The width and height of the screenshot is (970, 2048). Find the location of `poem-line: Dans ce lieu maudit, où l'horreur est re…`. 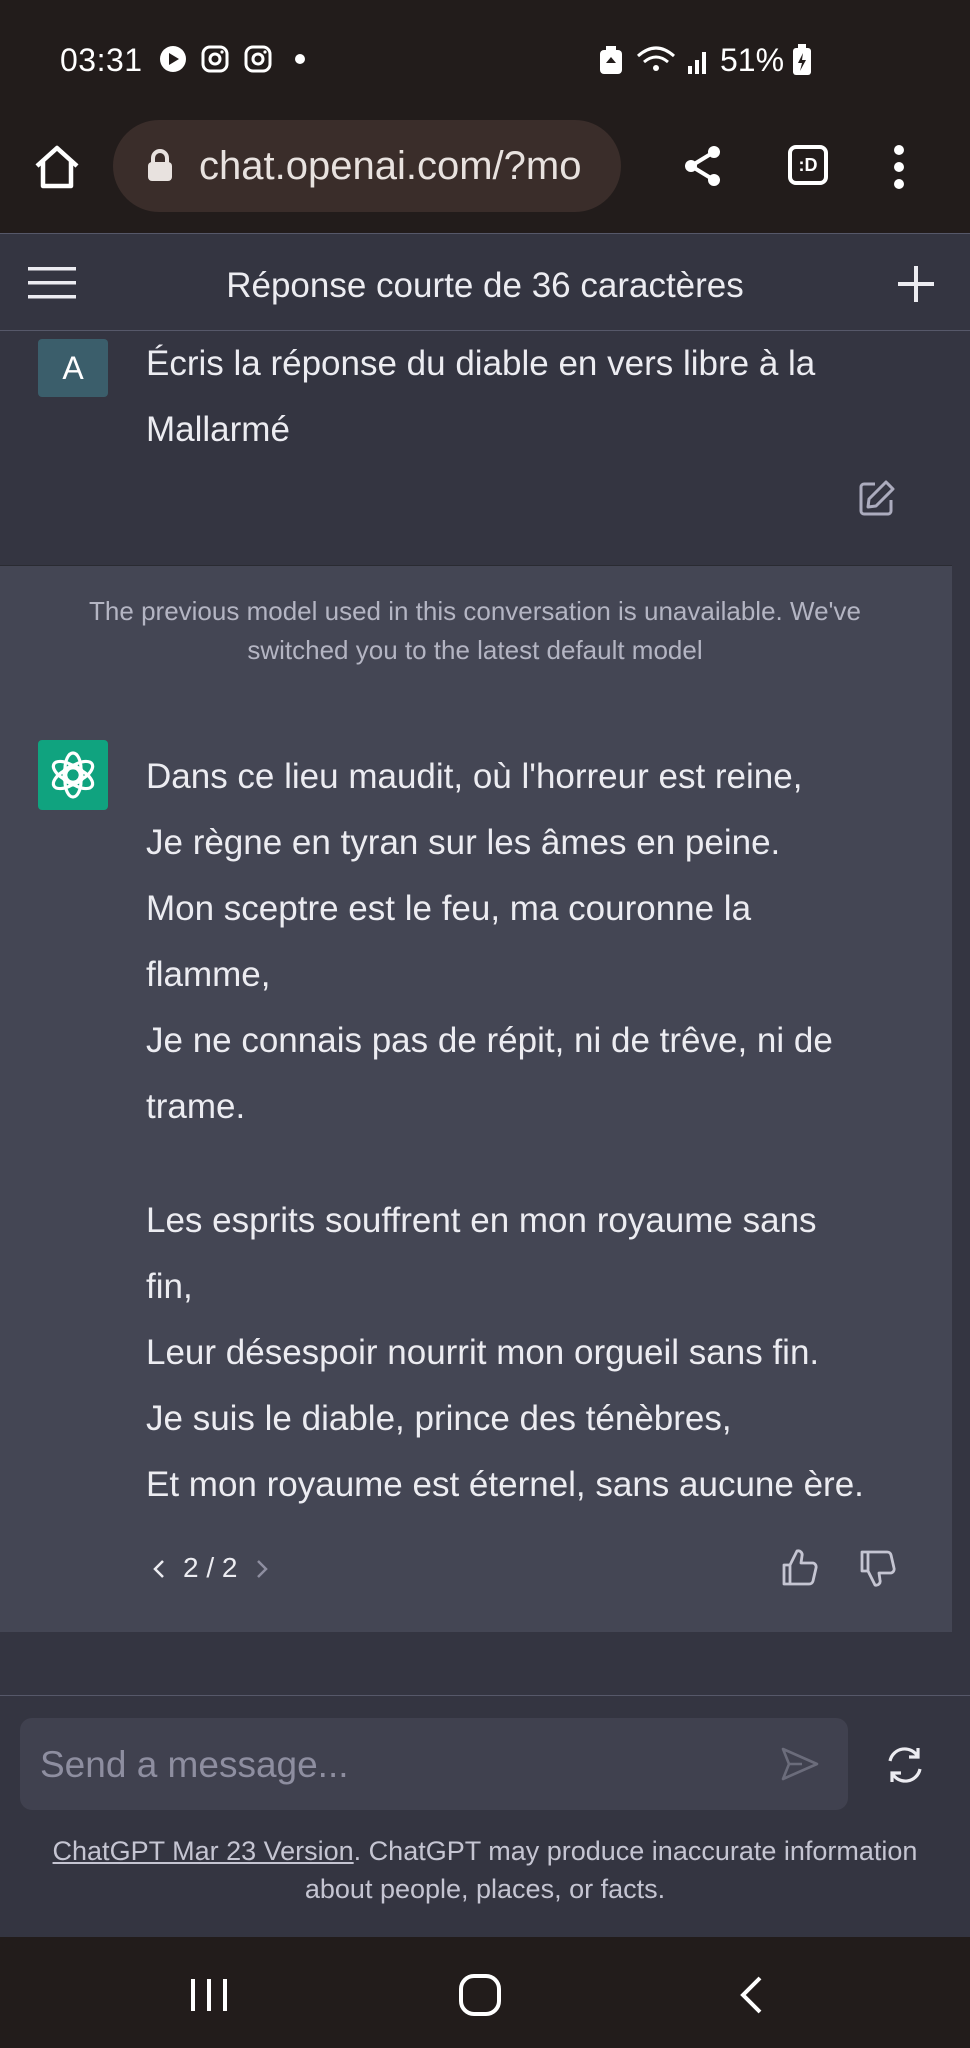

poem-line: Dans ce lieu maudit, où l'horreur est re… is located at coordinates (474, 776).